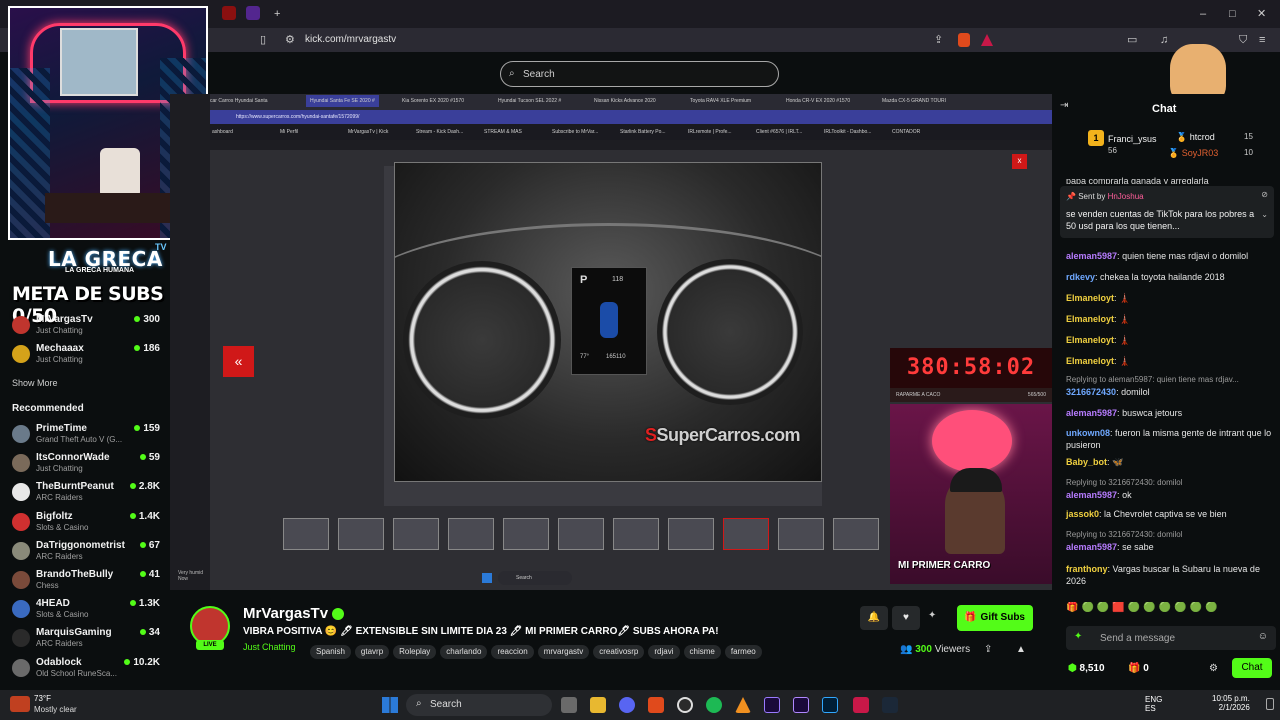 This screenshot has width=1280, height=720. Describe the element at coordinates (874, 618) in the screenshot. I see `notification-bell-icon: 🔔` at that location.